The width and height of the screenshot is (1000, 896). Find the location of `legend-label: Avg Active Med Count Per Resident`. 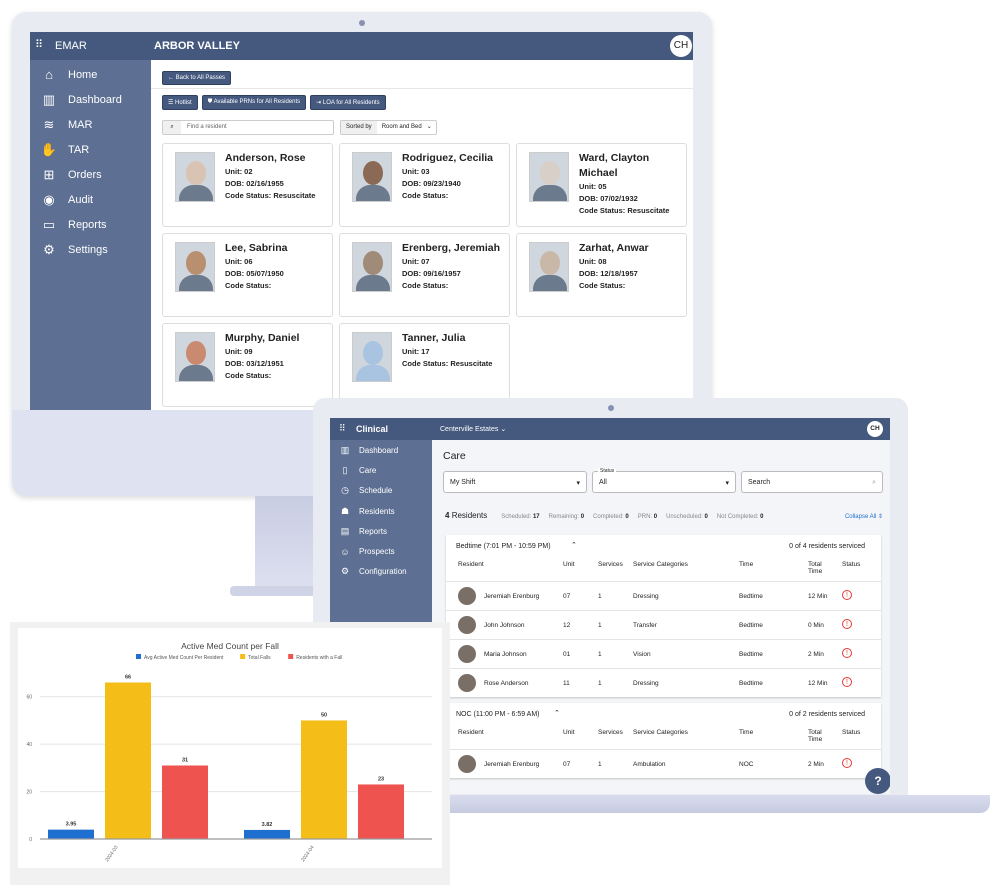

legend-label: Avg Active Med Count Per Resident is located at coordinates (184, 658).